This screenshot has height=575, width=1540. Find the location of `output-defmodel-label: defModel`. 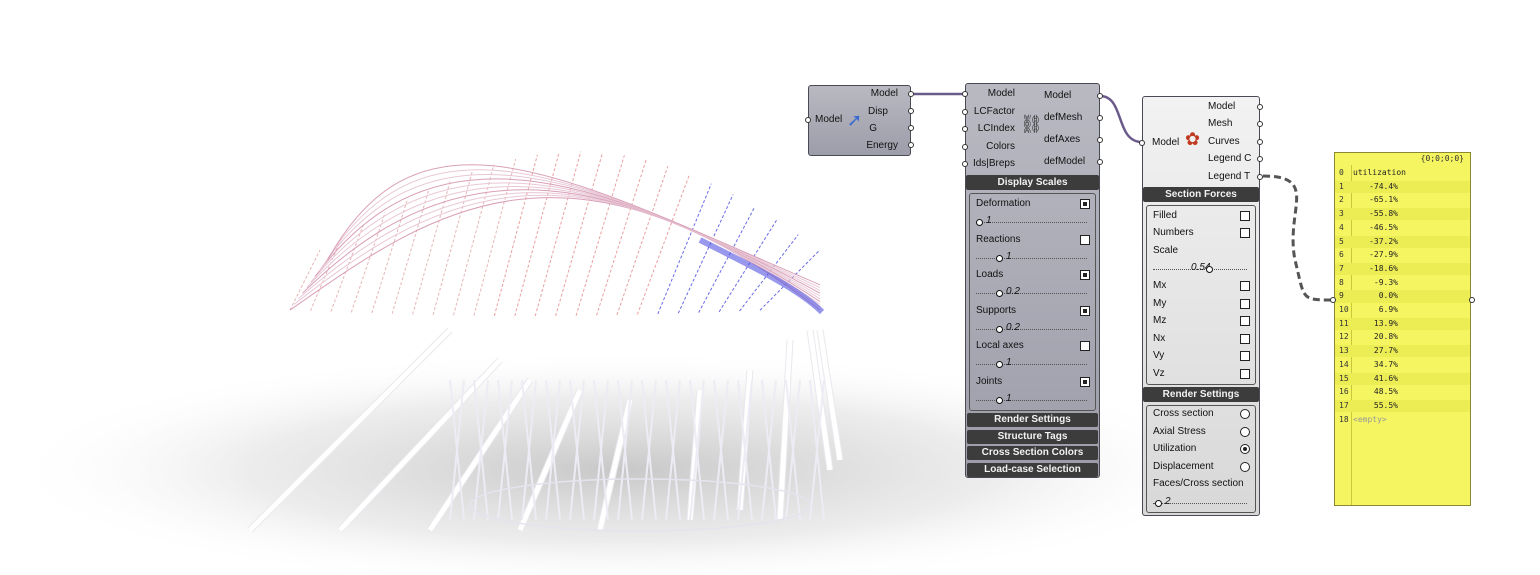

output-defmodel-label: defModel is located at coordinates (1065, 161).